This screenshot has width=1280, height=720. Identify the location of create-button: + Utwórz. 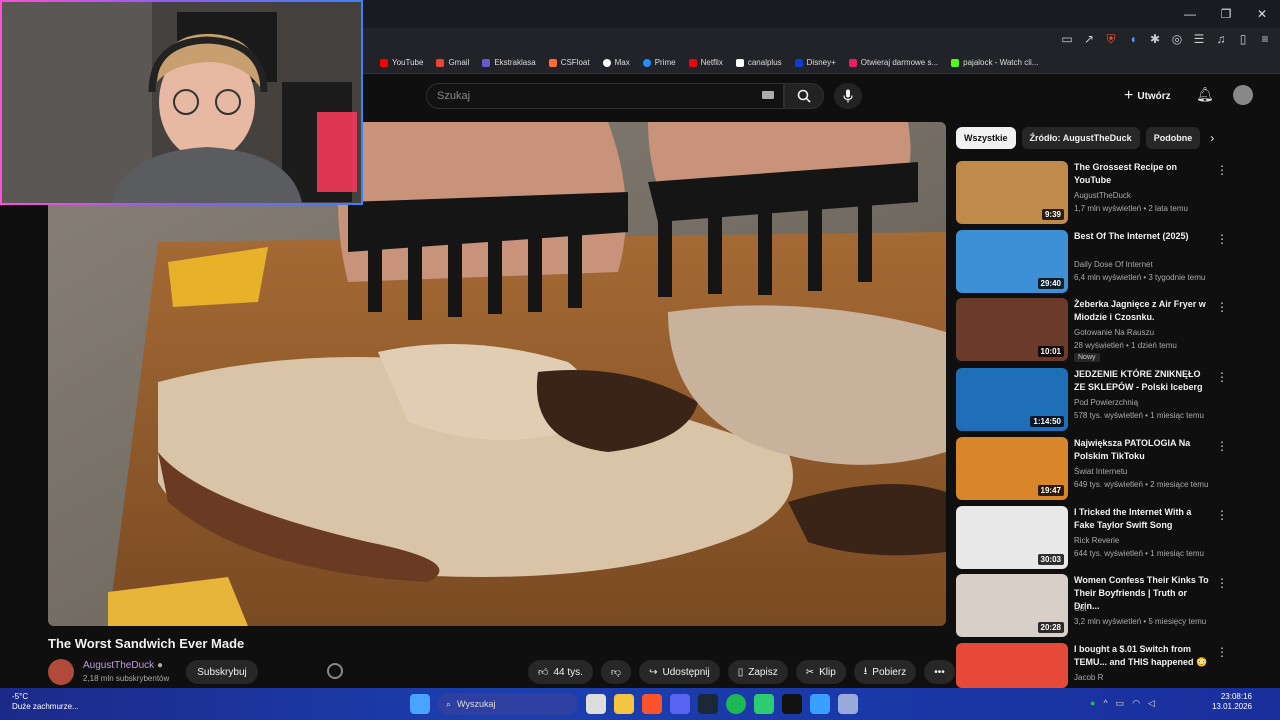
(1147, 96).